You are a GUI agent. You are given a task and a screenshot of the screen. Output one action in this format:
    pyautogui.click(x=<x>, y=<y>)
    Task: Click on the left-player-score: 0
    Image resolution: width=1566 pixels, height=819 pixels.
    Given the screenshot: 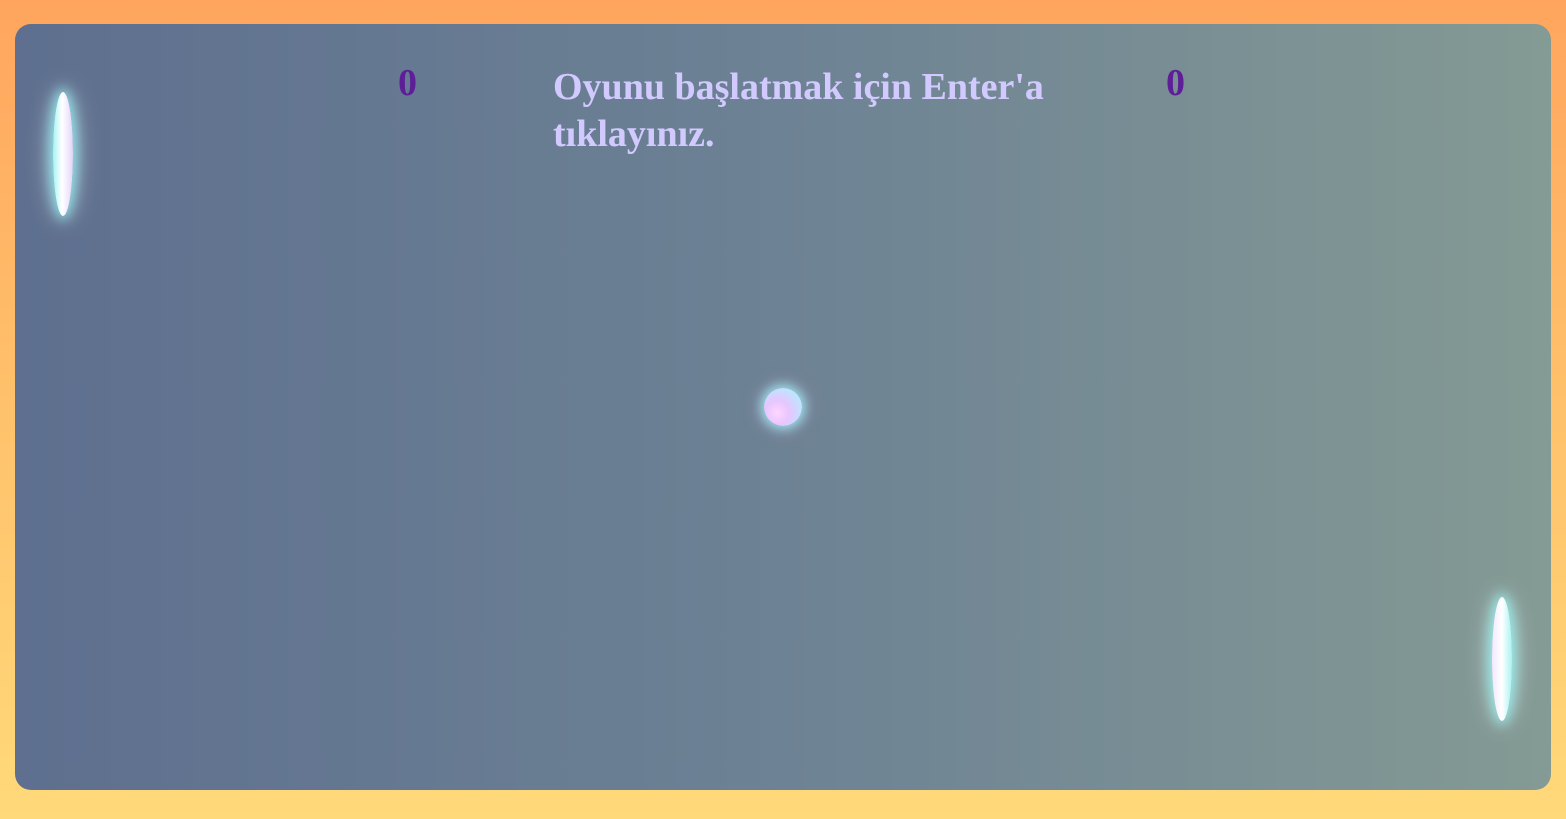 What is the action you would take?
    pyautogui.click(x=407, y=83)
    